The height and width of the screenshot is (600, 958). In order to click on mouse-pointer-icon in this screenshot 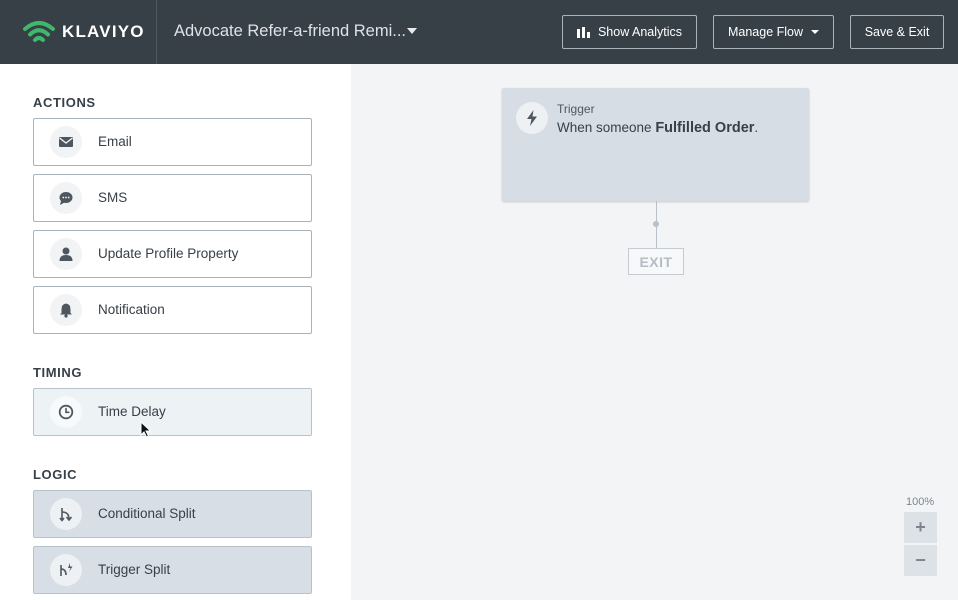, I will do `click(146, 429)`.